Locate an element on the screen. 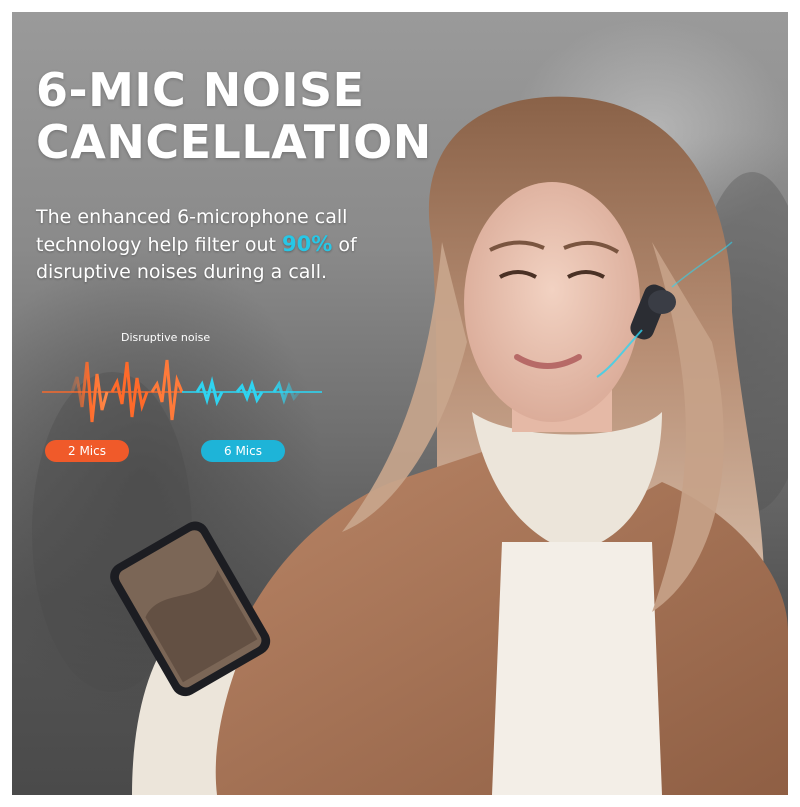  sweater is located at coordinates (577, 668).